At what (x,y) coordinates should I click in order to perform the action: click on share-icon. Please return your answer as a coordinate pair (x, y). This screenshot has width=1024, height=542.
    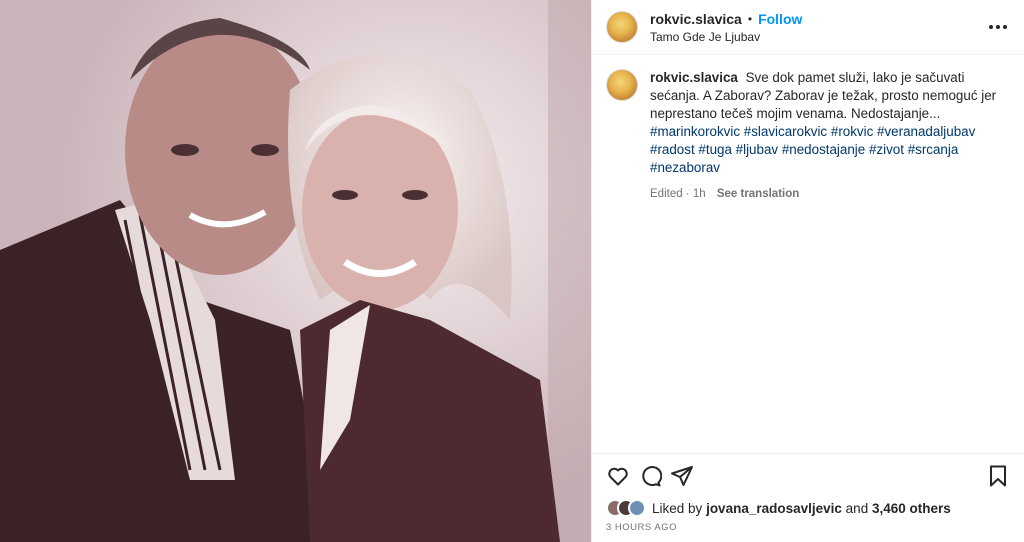
    Looking at the image, I should click on (682, 476).